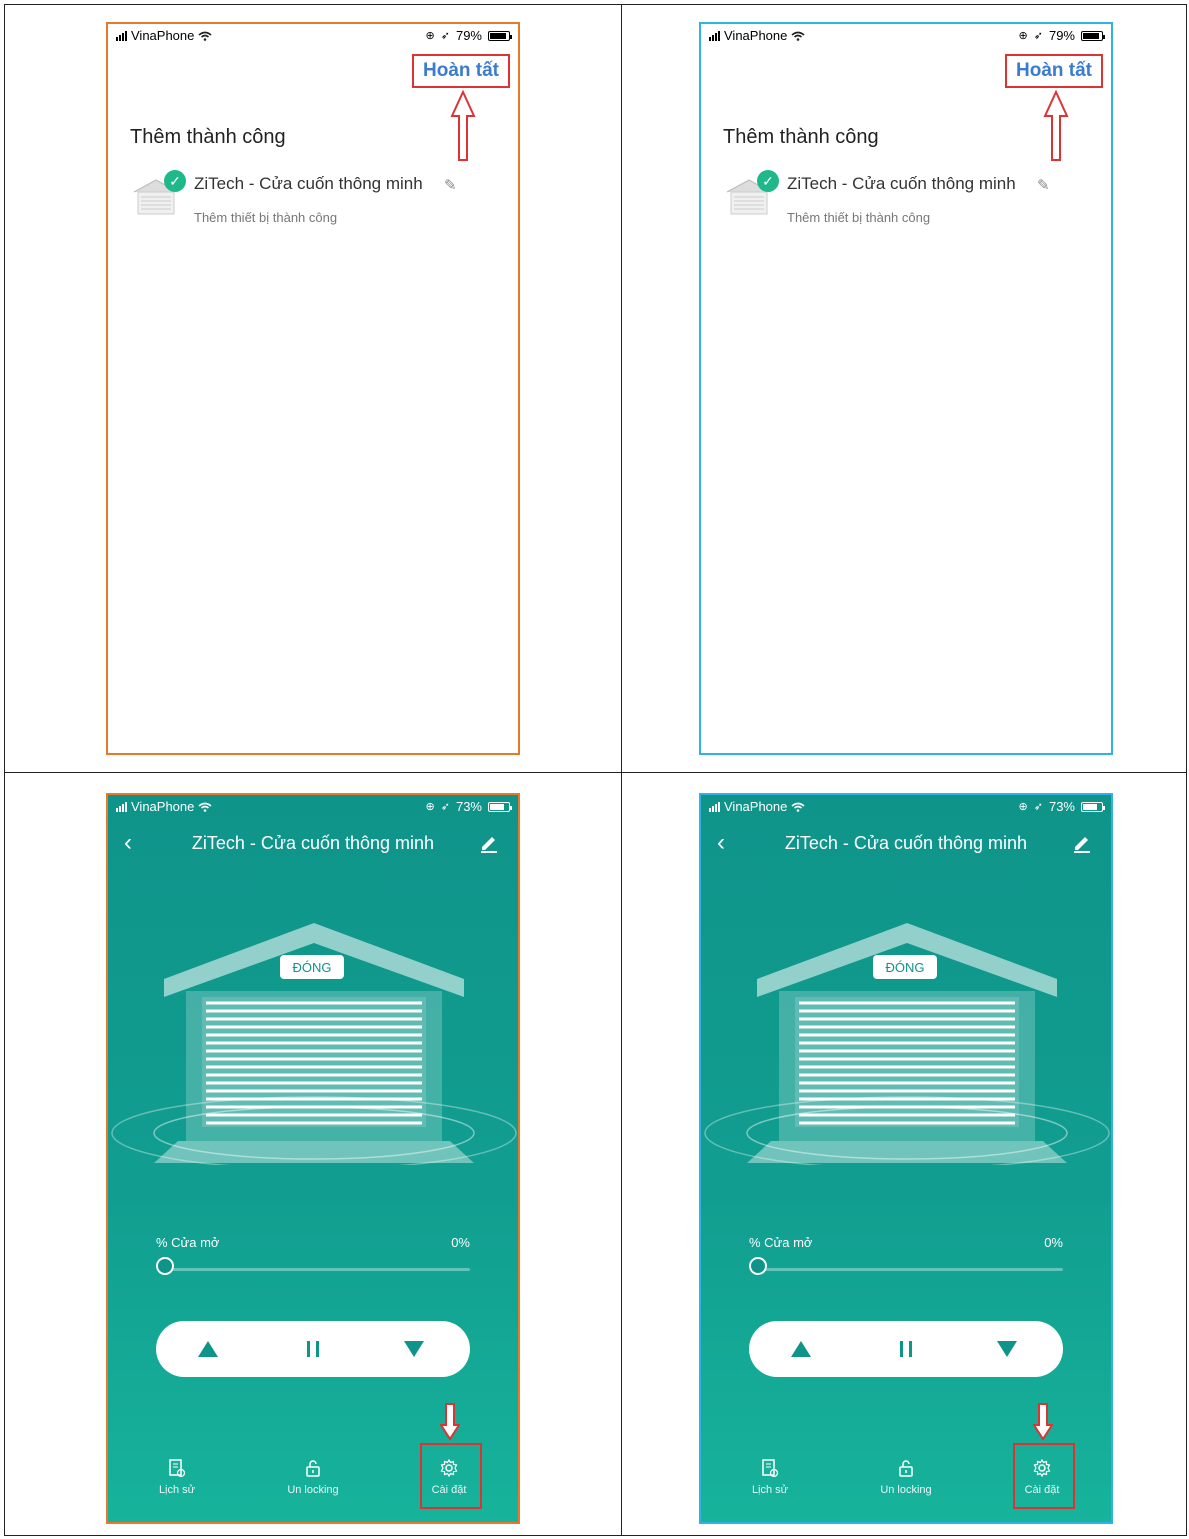 This screenshot has width=1189, height=1539. What do you see at coordinates (177, 1490) in the screenshot?
I see `tab-history-label: Lịch sử` at bounding box center [177, 1490].